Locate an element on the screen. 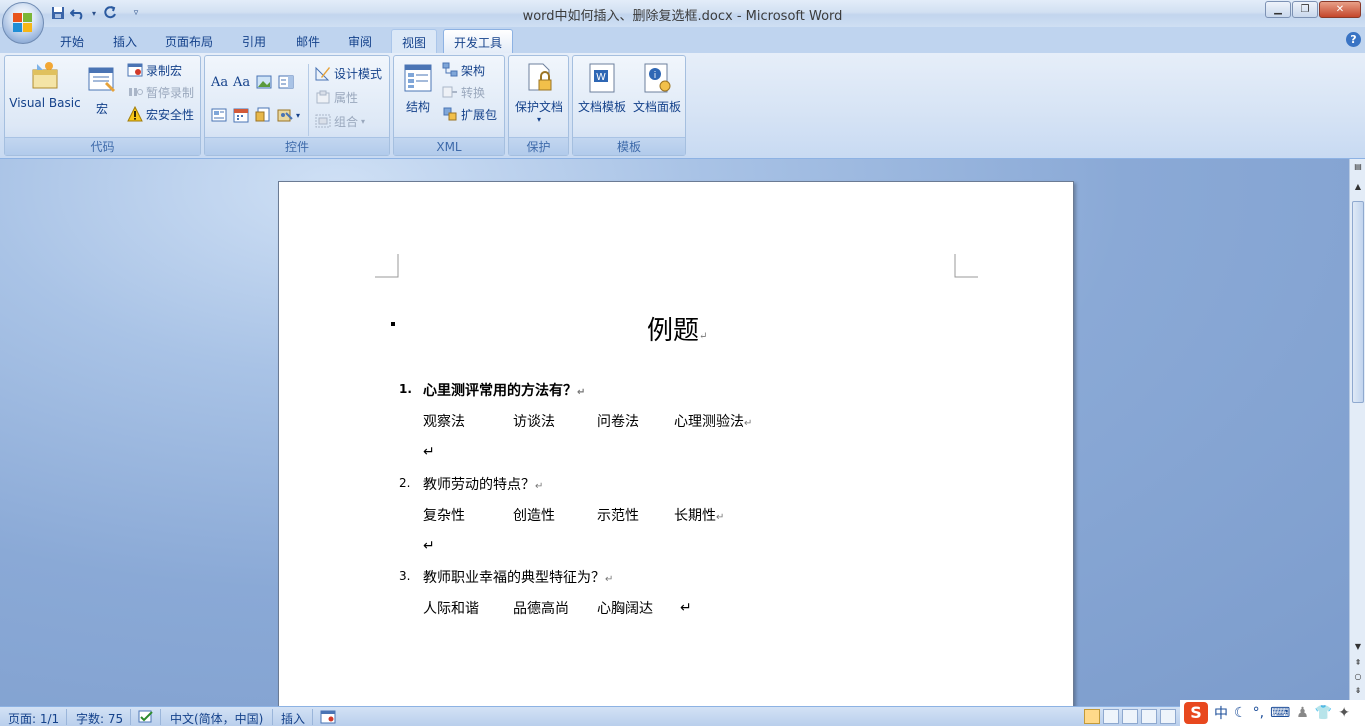 This screenshot has width=1365, height=726. question-text-3: 教师职业幸福的典型特征为？ is located at coordinates (514, 578).